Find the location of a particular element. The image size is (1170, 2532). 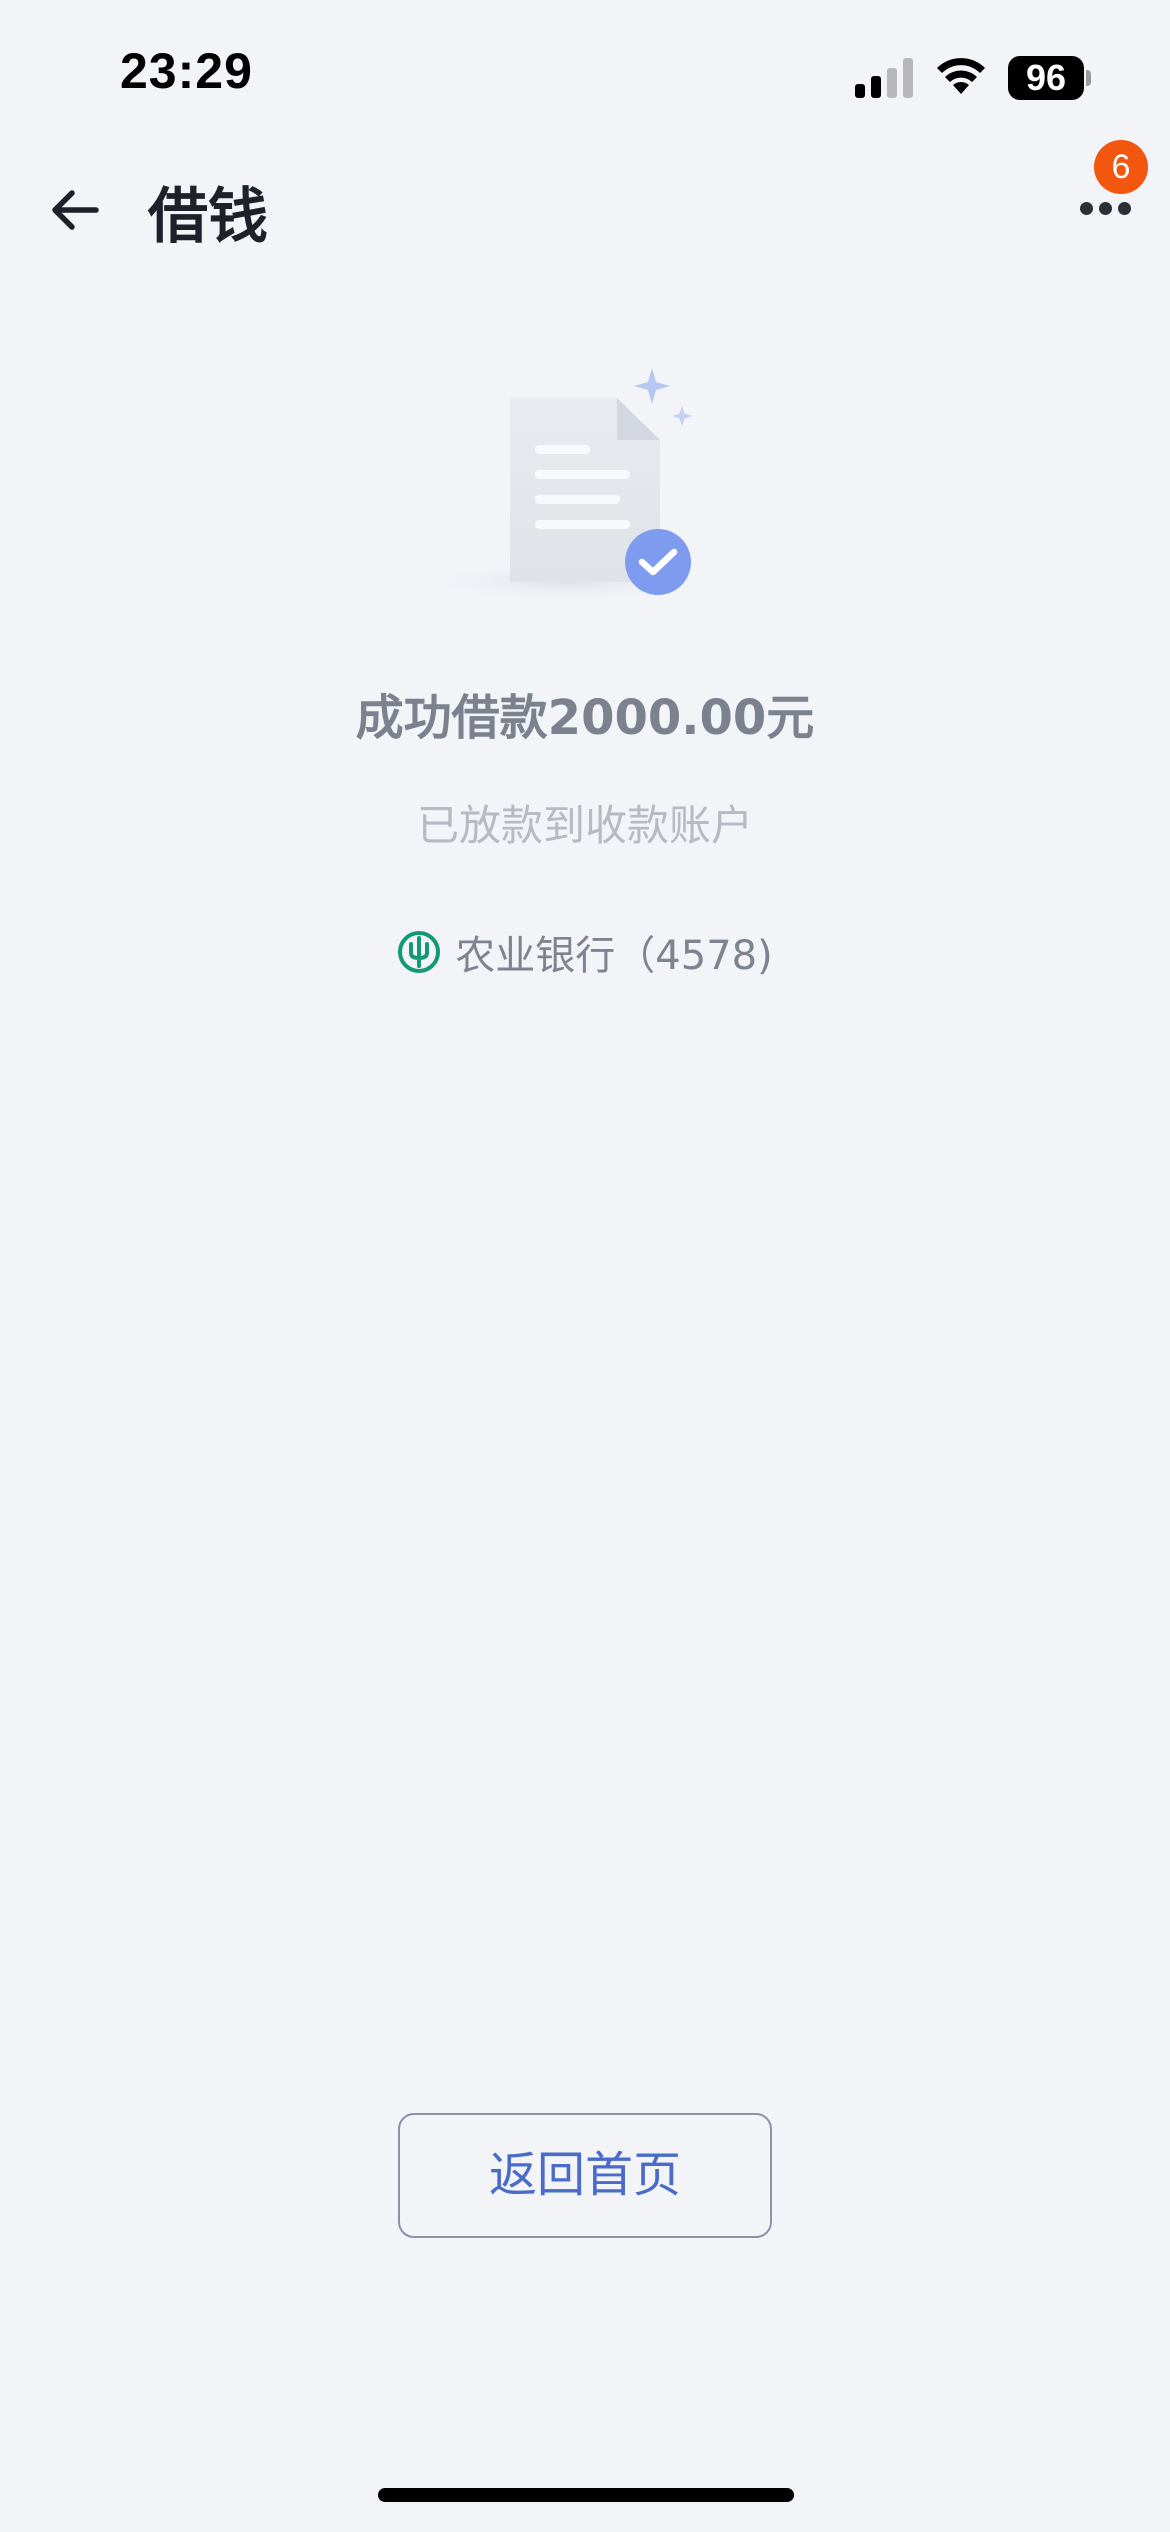

battery-icon: 96 is located at coordinates (1049, 78).